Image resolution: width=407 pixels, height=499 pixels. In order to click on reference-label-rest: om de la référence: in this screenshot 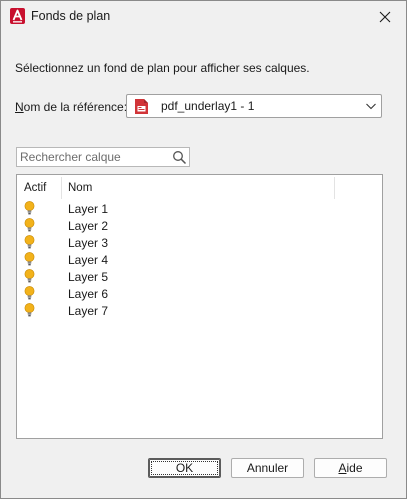, I will do `click(75, 107)`.